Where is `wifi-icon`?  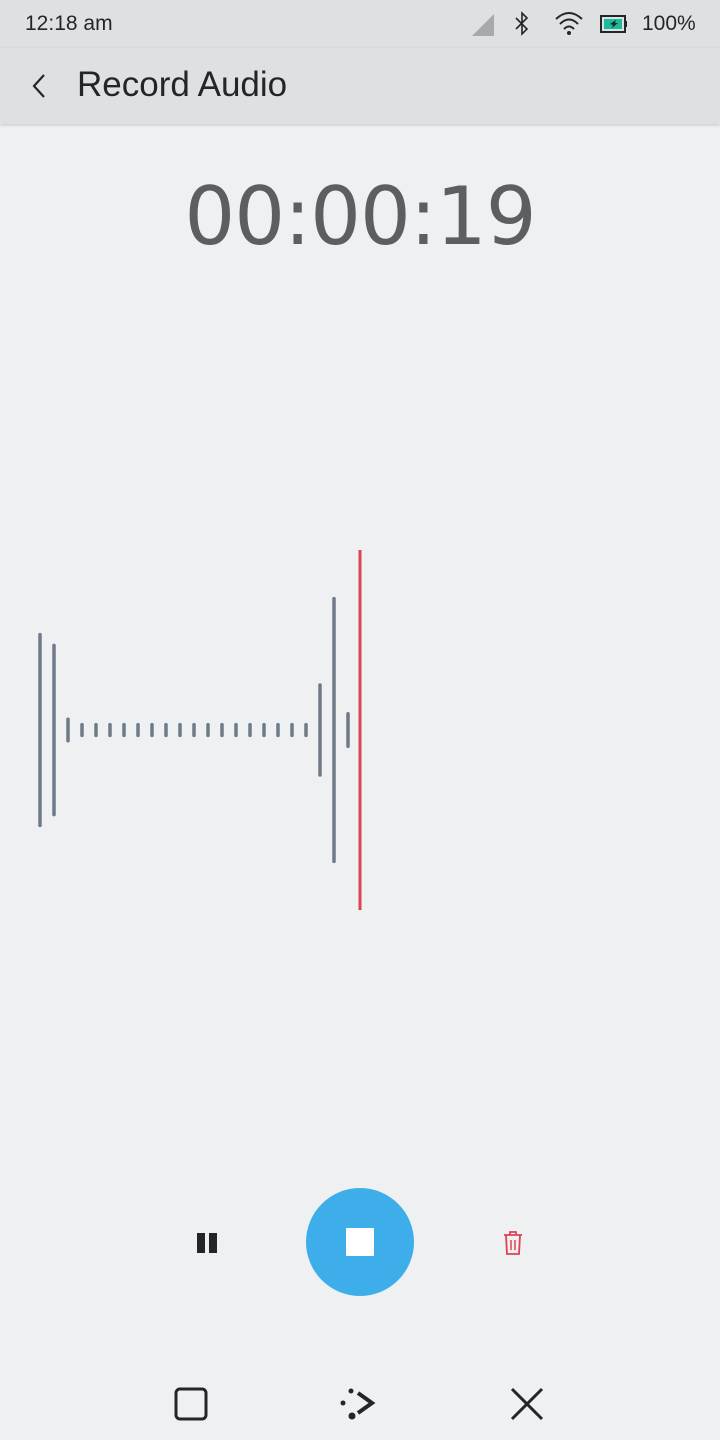
wifi-icon is located at coordinates (569, 24).